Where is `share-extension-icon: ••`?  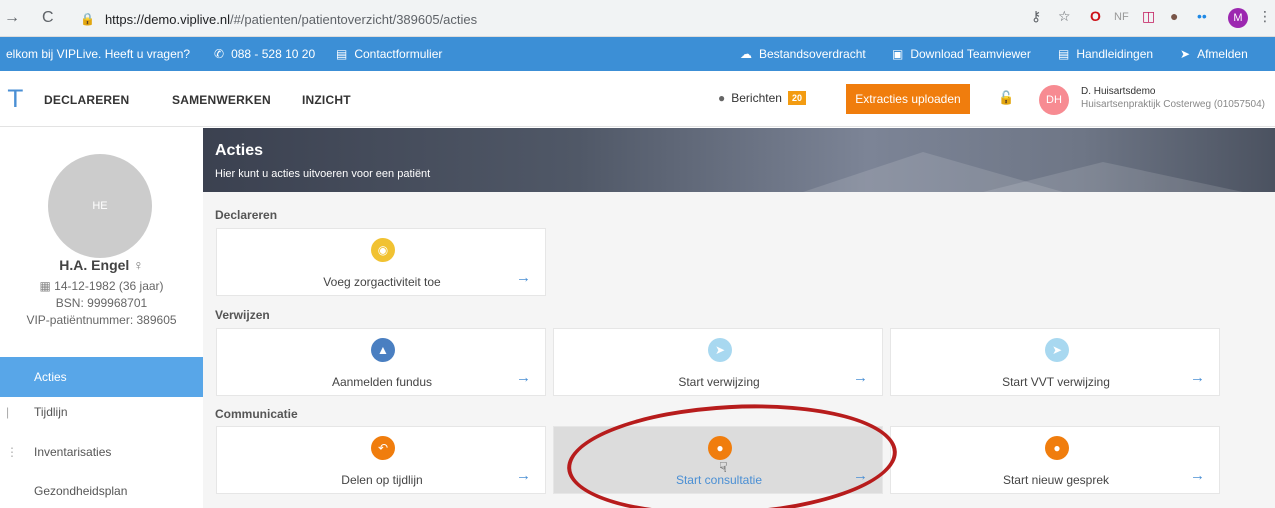
share-extension-icon: •• is located at coordinates (1202, 16).